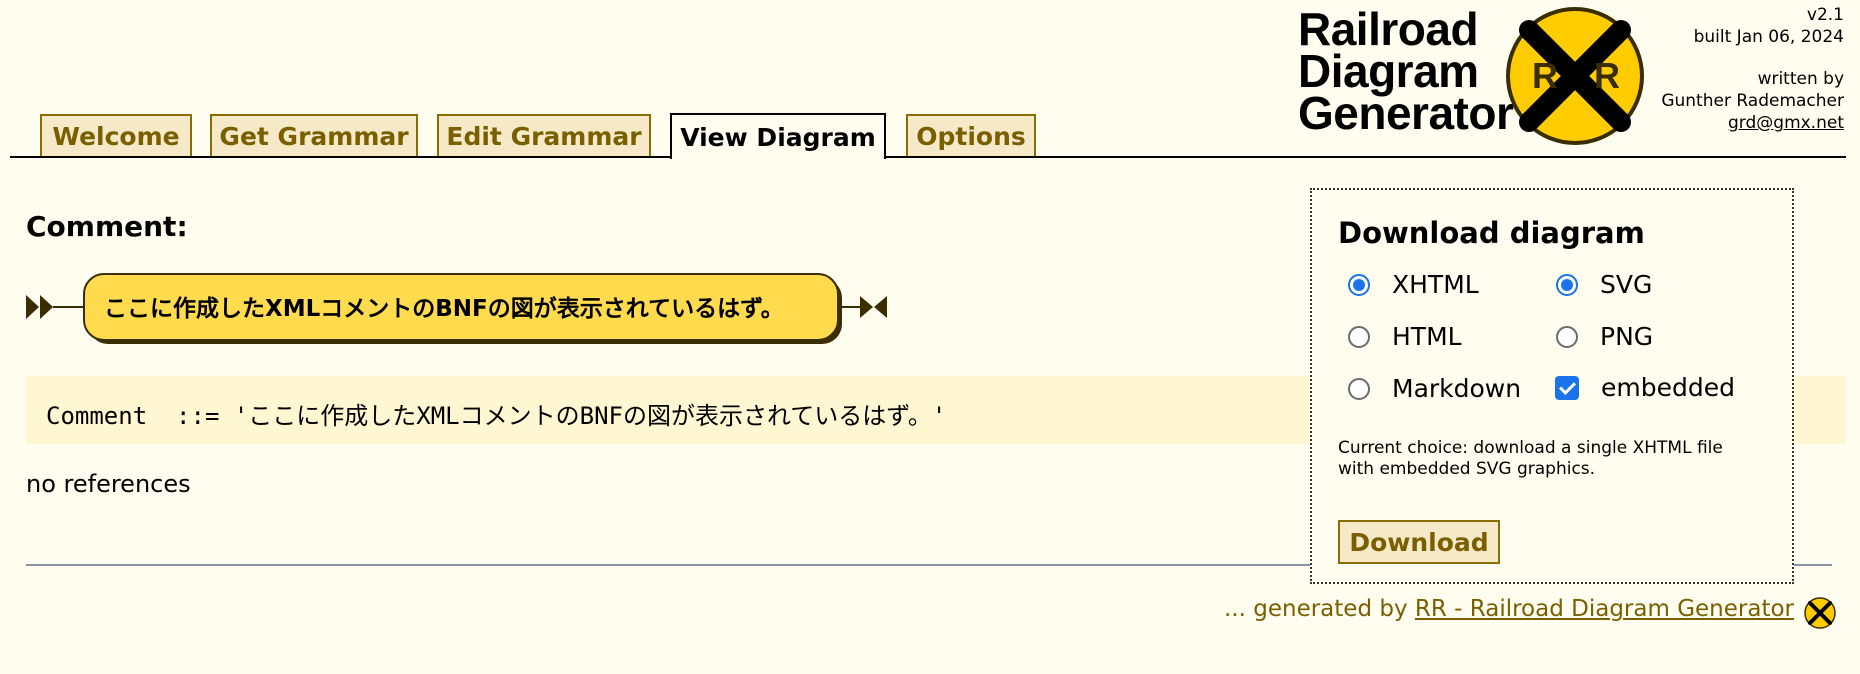 Image resolution: width=1860 pixels, height=674 pixels. What do you see at coordinates (1567, 336) in the screenshot?
I see `png-radio` at bounding box center [1567, 336].